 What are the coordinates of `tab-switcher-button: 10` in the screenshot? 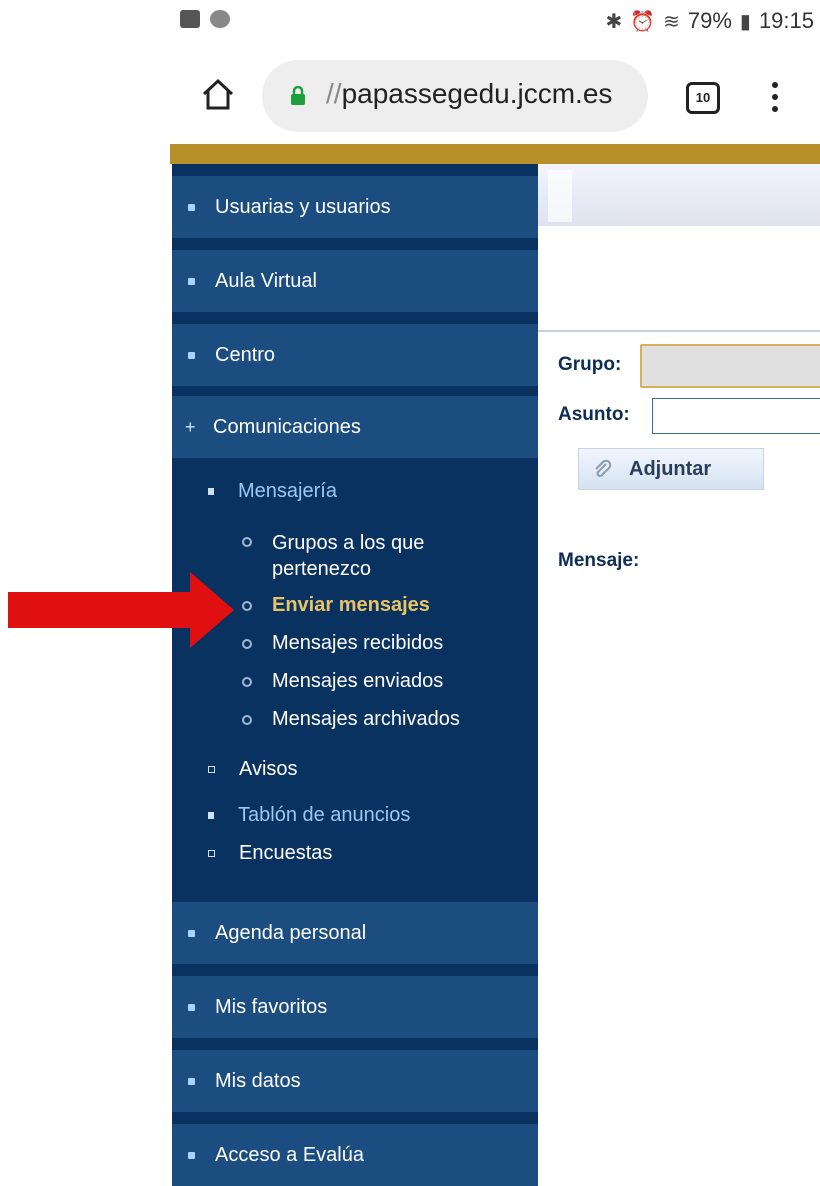 It's located at (703, 98).